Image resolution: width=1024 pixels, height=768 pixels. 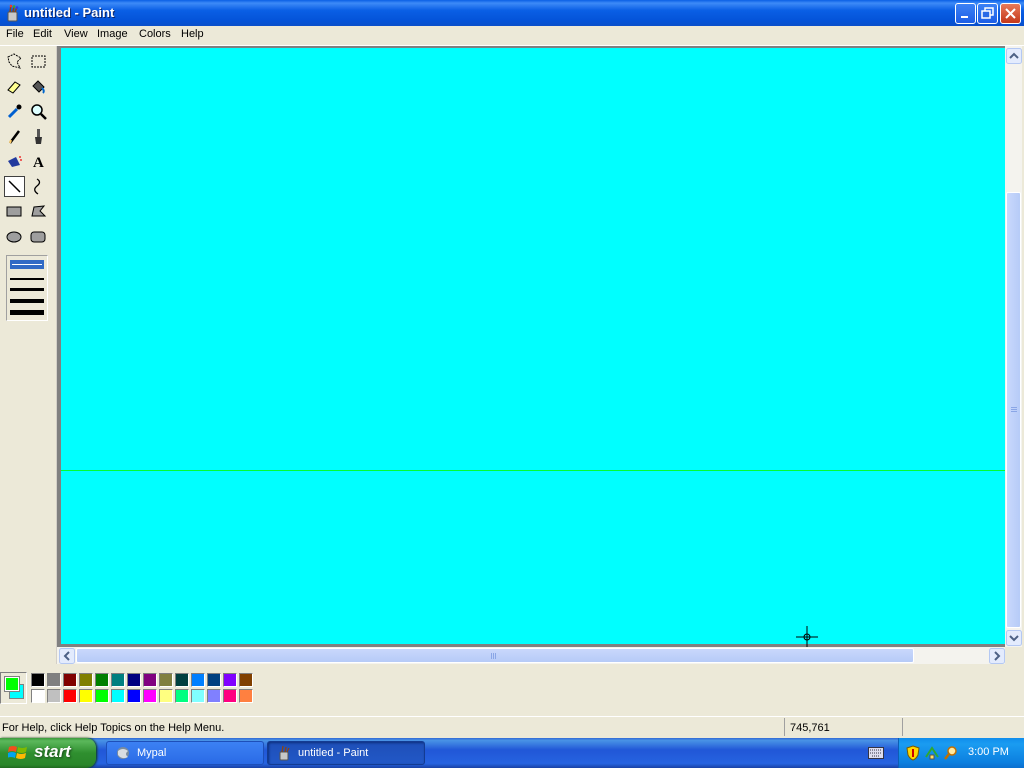 I want to click on rectangle-tool, so click(x=14, y=211).